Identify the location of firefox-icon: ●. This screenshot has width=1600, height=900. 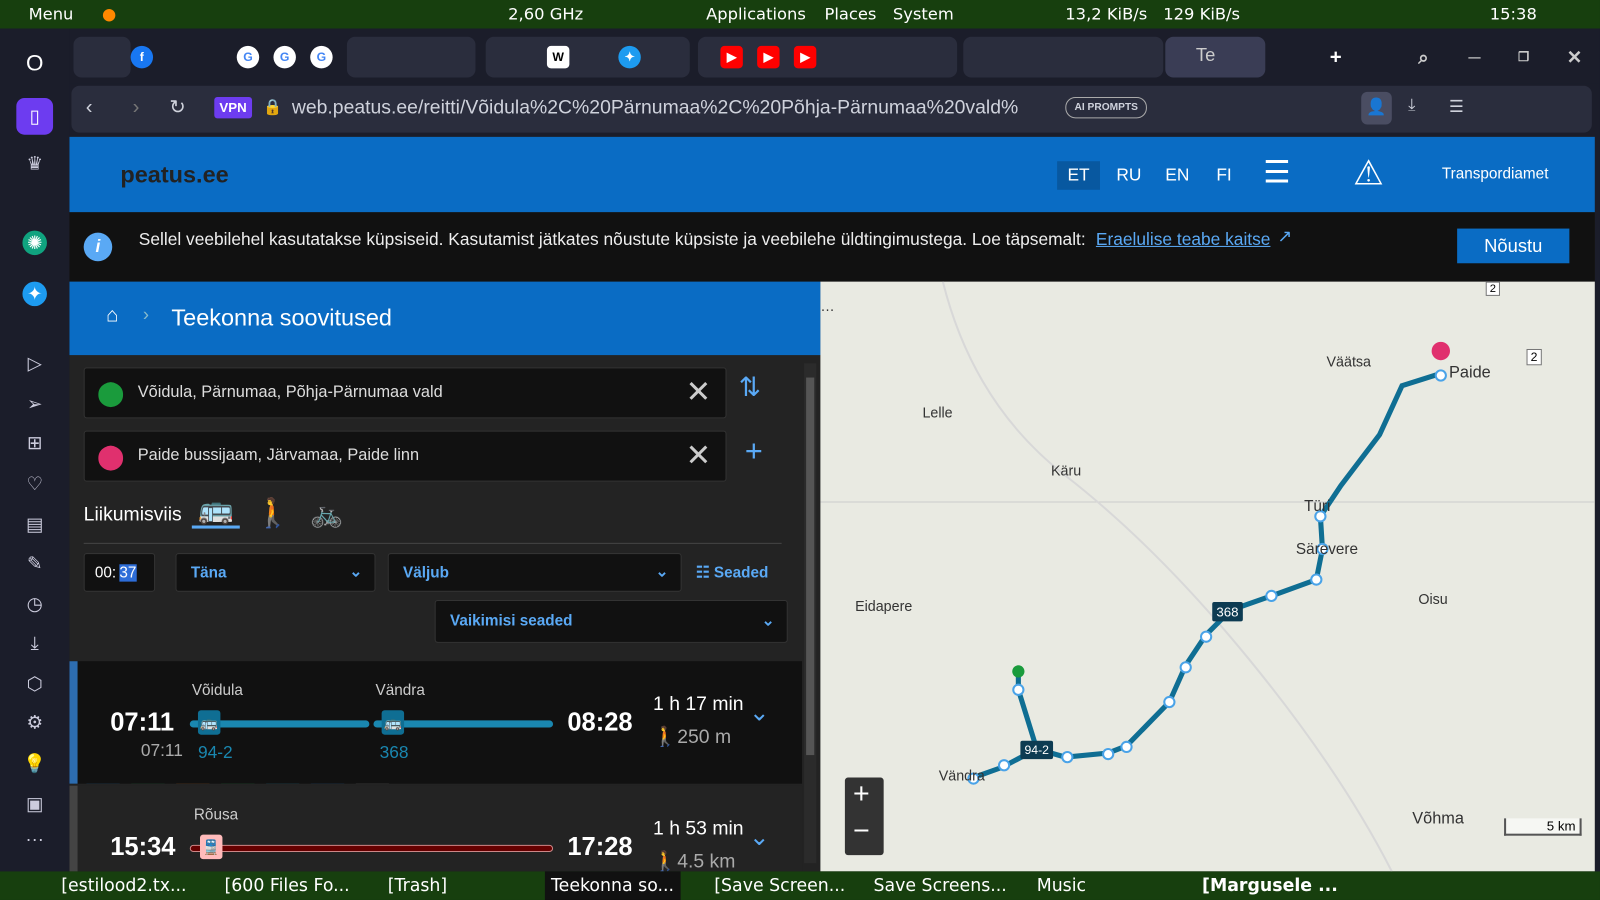
(109, 13).